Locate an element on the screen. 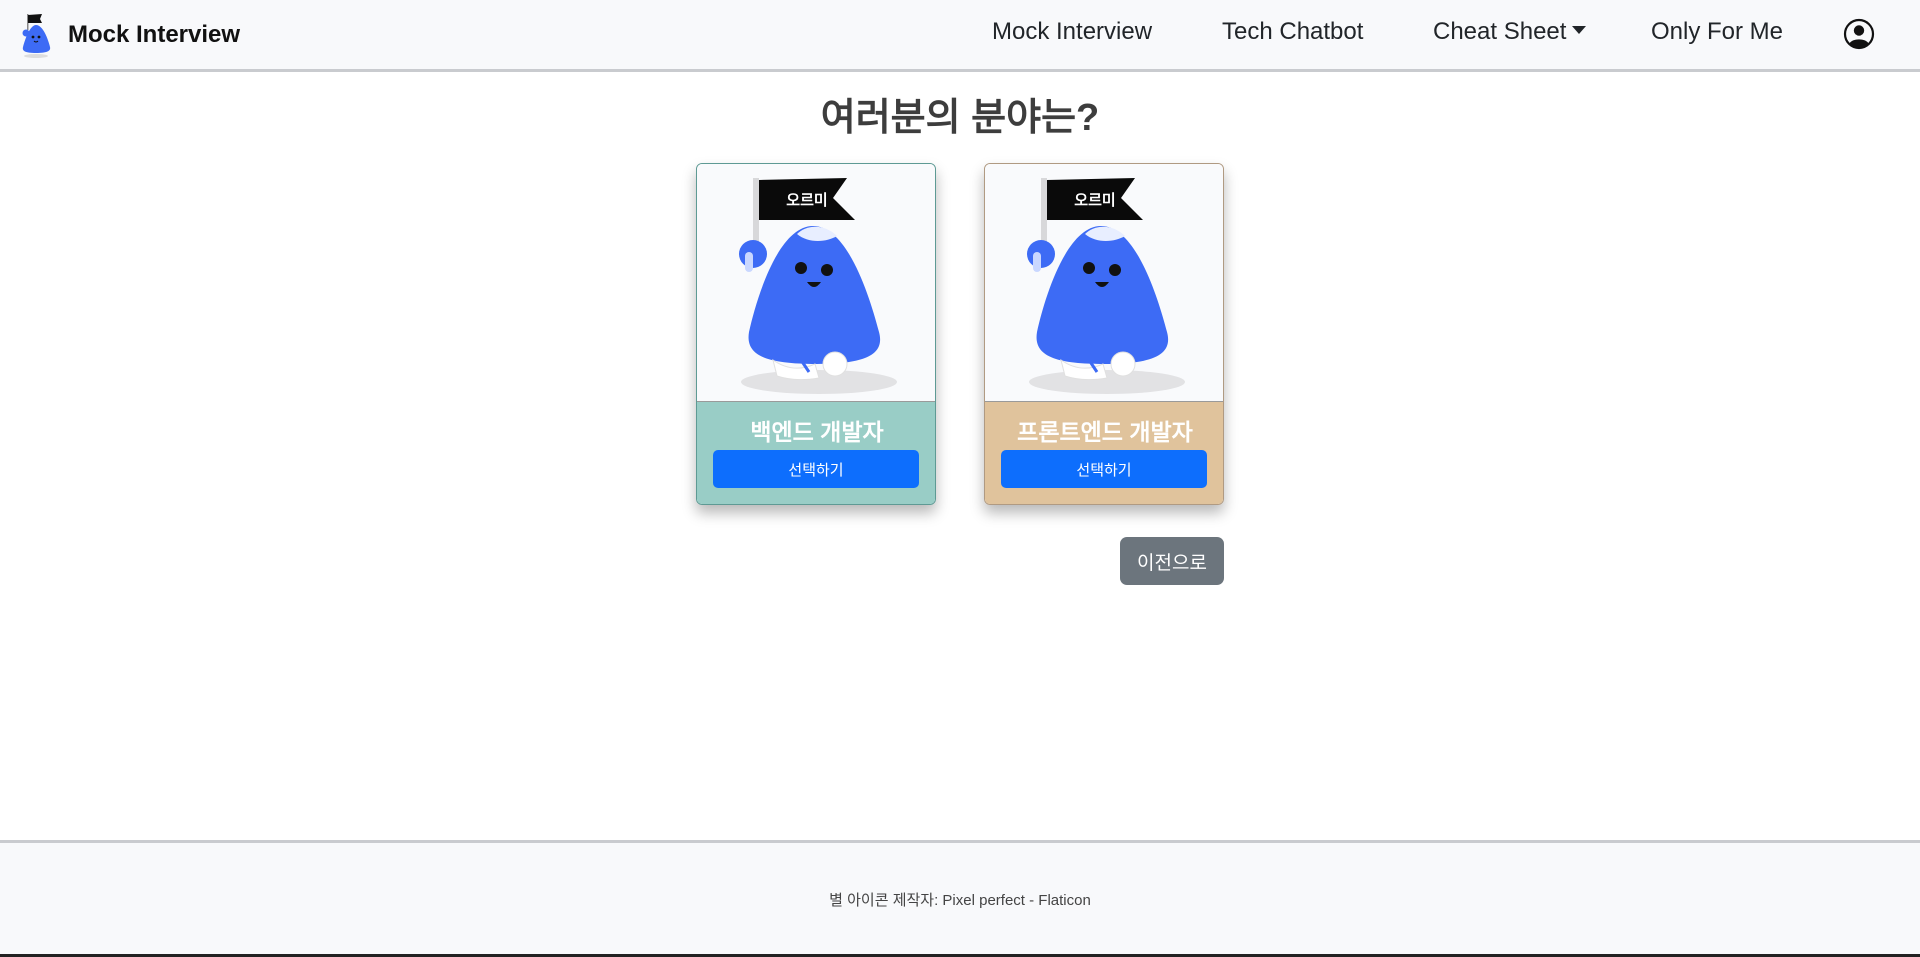 The width and height of the screenshot is (1920, 957). footer: 별 아이콘 제작자: Pixel perfect - Flaticon is located at coordinates (960, 898).